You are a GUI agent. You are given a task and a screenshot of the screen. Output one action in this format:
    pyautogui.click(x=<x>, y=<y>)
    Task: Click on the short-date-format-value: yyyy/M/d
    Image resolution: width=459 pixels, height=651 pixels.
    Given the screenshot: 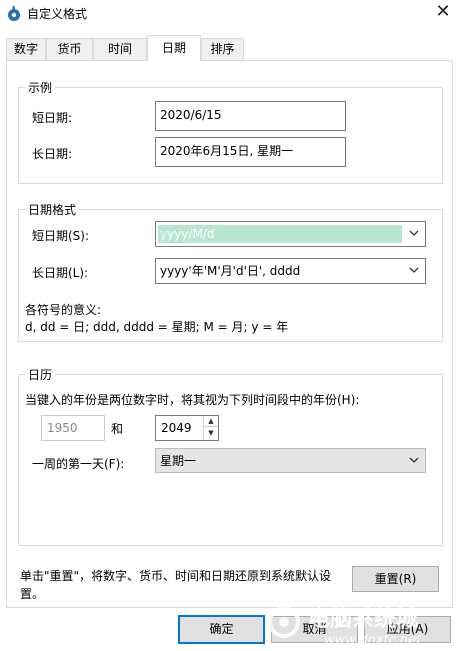 What is the action you would take?
    pyautogui.click(x=280, y=234)
    